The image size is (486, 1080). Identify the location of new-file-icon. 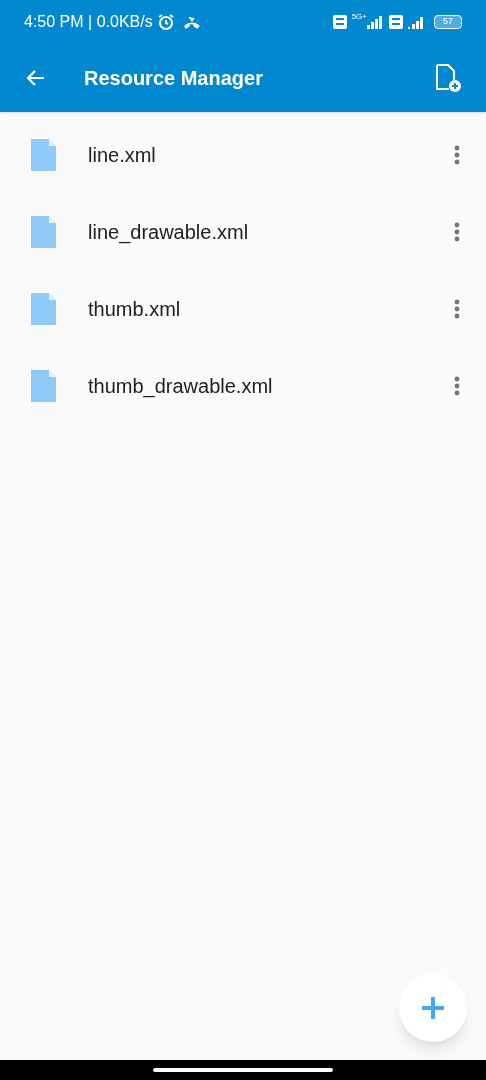
(448, 77).